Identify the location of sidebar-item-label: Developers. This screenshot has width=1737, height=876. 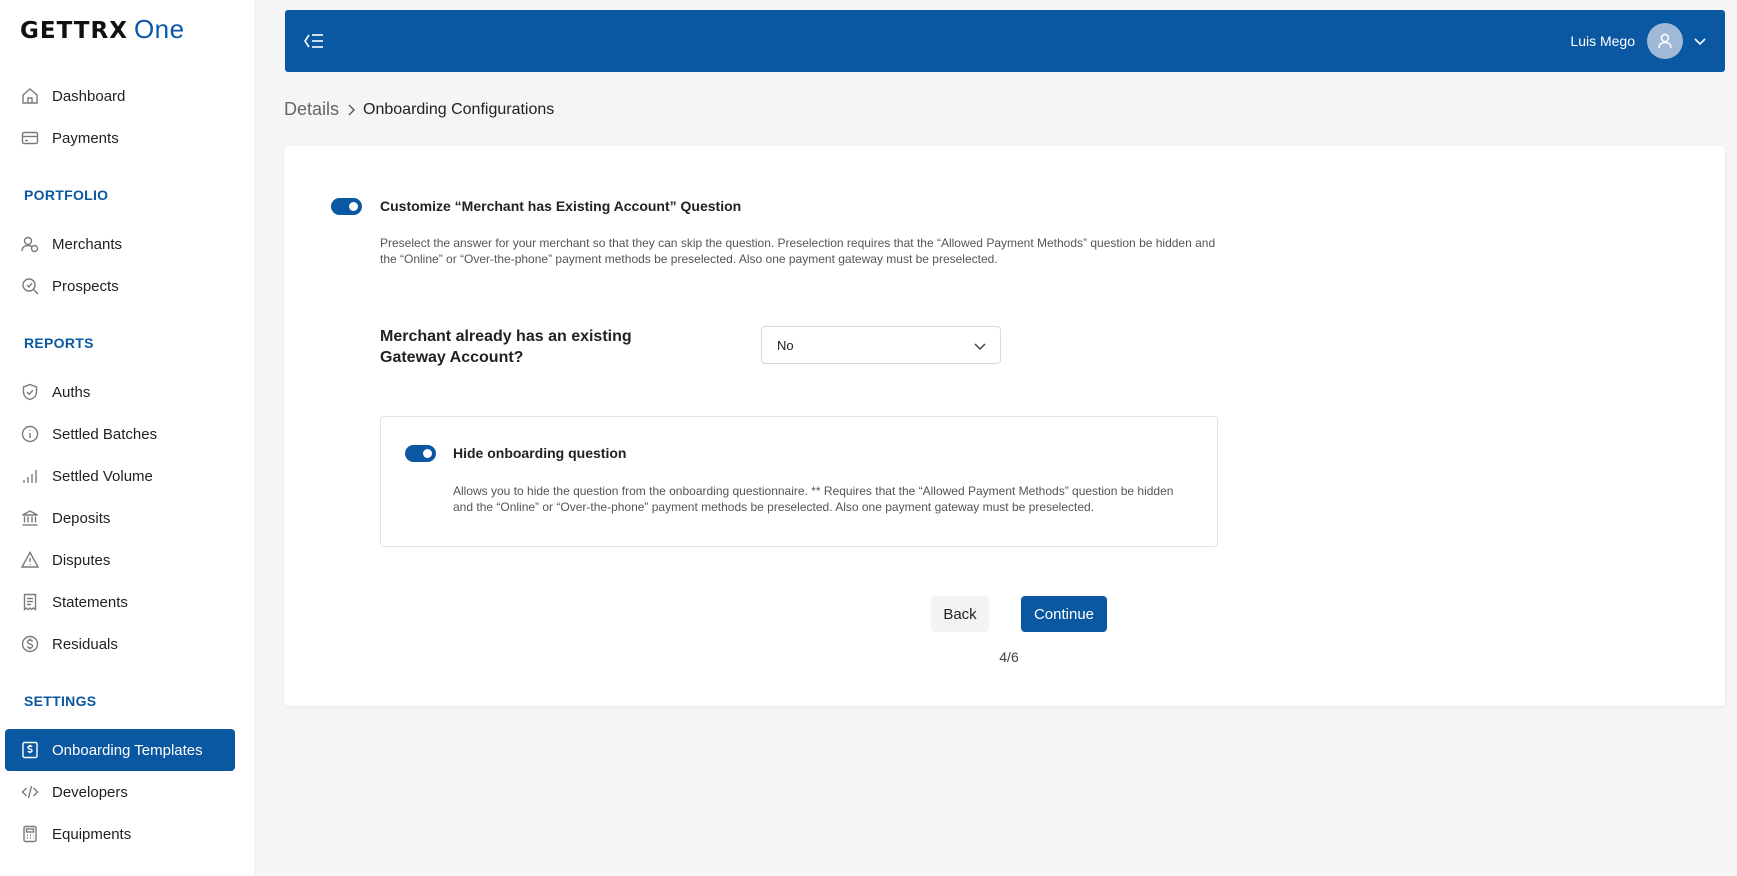
(90, 792).